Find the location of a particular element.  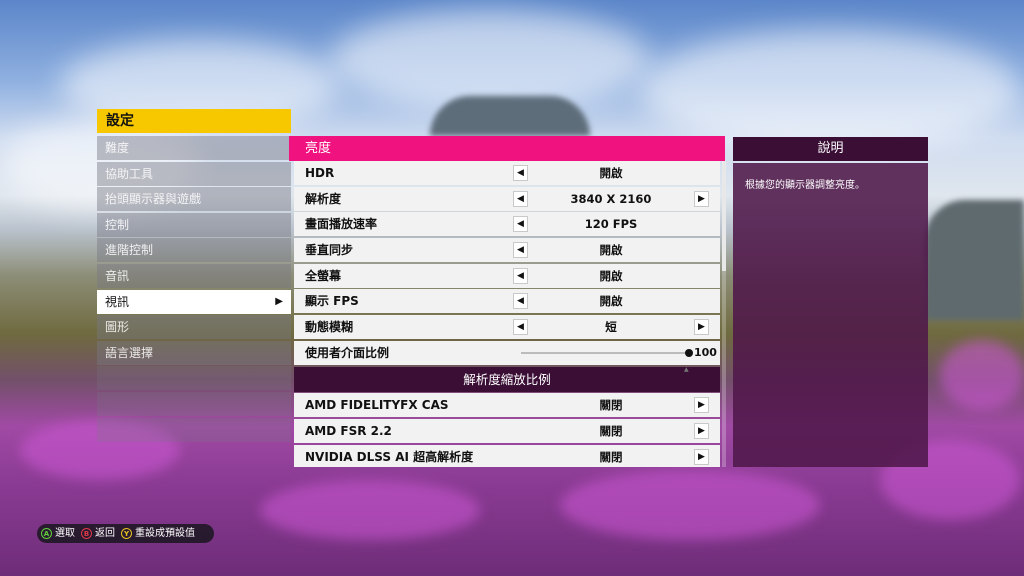

menu-item: 抬頭顯示器與遊戲 is located at coordinates (194, 199).